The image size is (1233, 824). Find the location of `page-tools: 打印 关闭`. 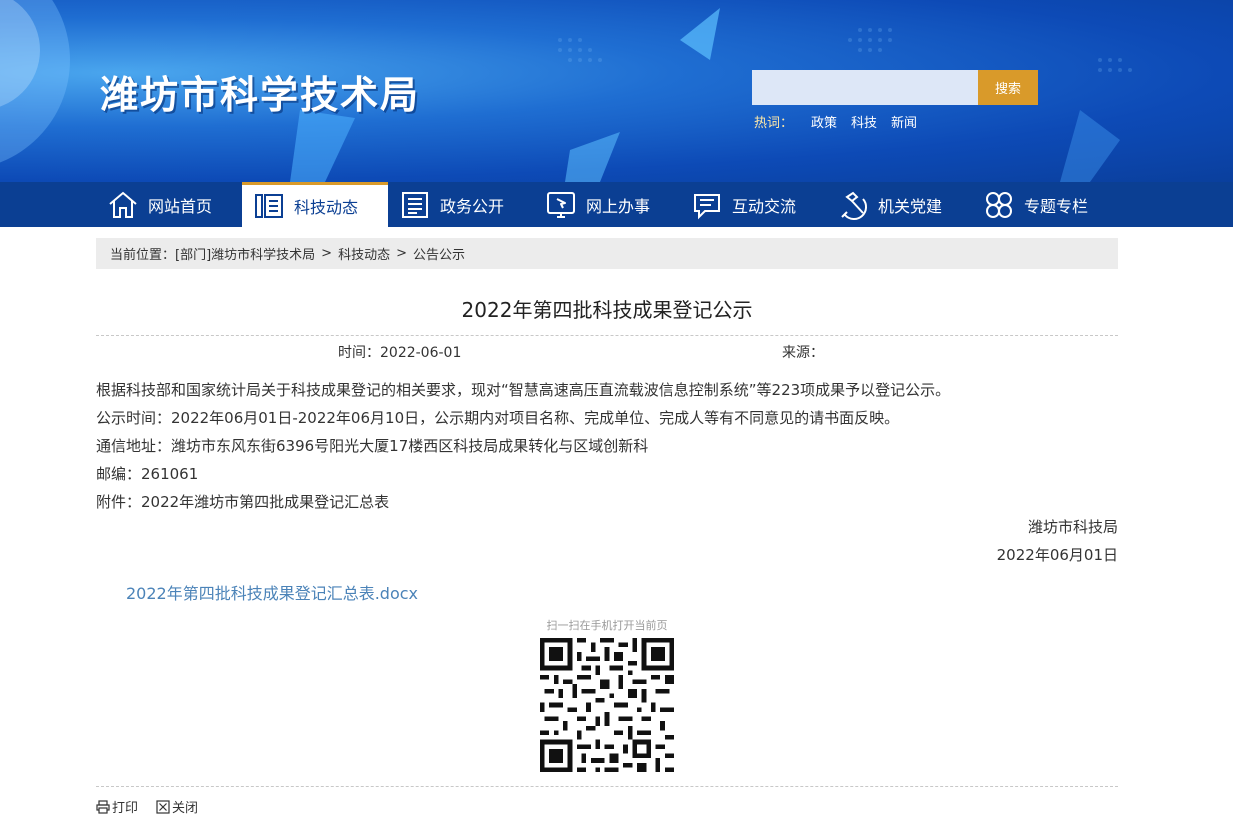

page-tools: 打印 关闭 is located at coordinates (147, 806).